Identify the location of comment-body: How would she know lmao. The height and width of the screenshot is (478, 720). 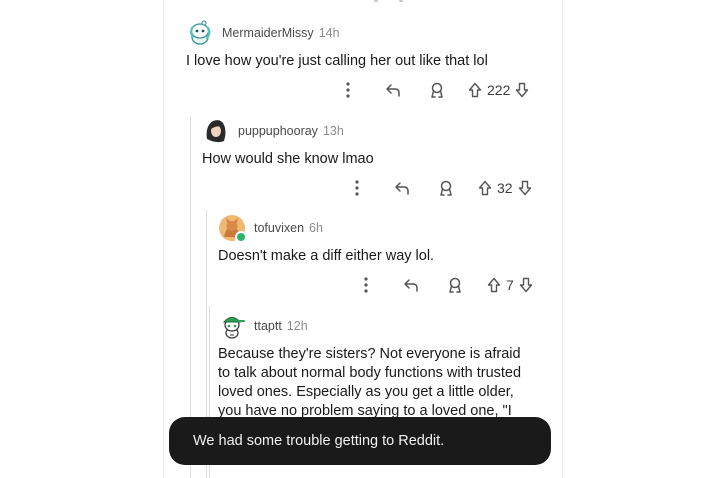
(288, 159).